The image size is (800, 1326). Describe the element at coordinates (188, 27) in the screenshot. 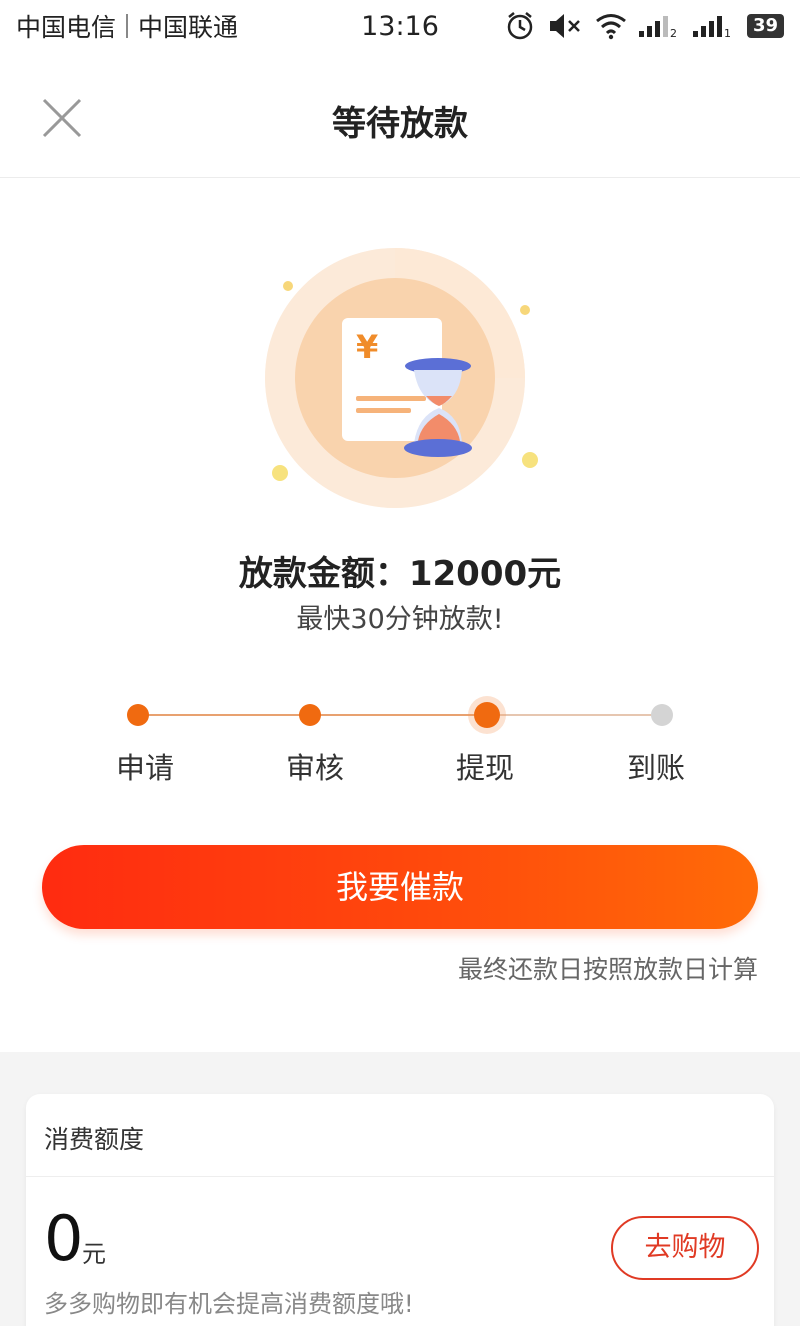

I see `carrier-2-label: 中国联通` at that location.